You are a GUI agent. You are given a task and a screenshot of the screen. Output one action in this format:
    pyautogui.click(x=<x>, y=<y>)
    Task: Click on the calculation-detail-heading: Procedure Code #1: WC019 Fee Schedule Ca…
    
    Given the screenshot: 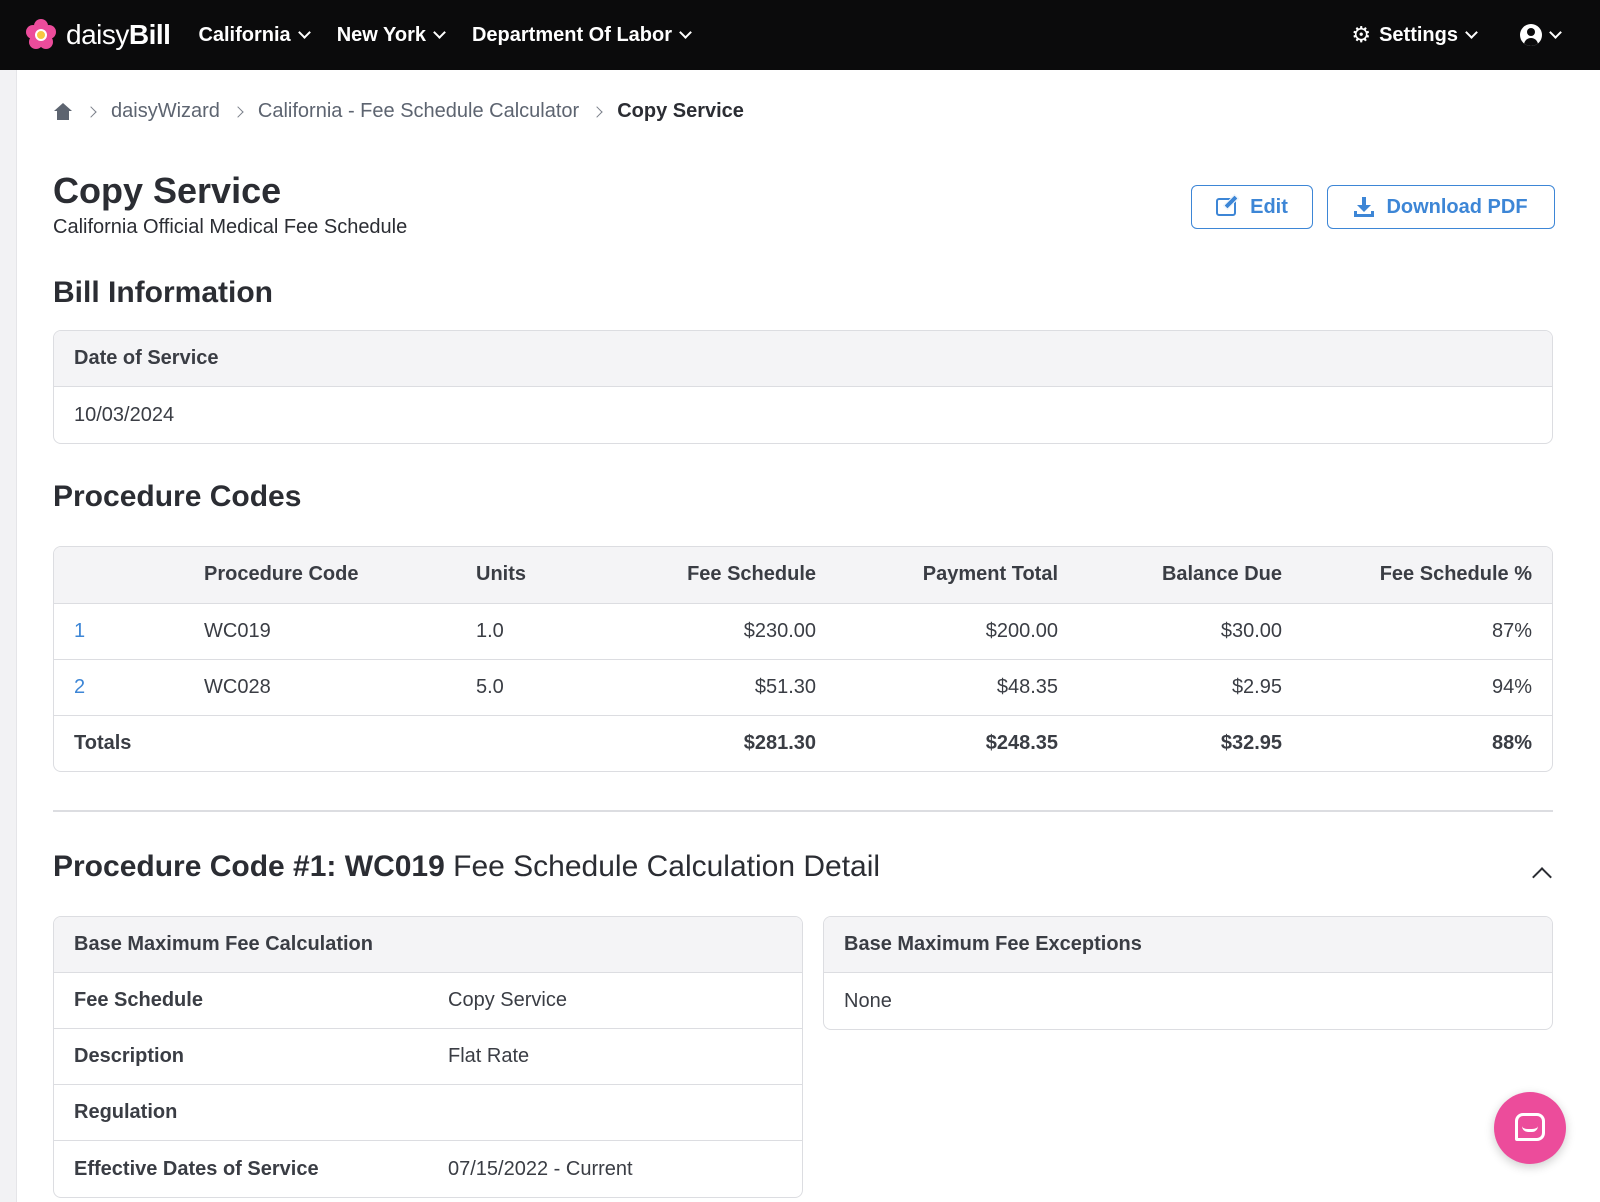 What is the action you would take?
    pyautogui.click(x=467, y=866)
    